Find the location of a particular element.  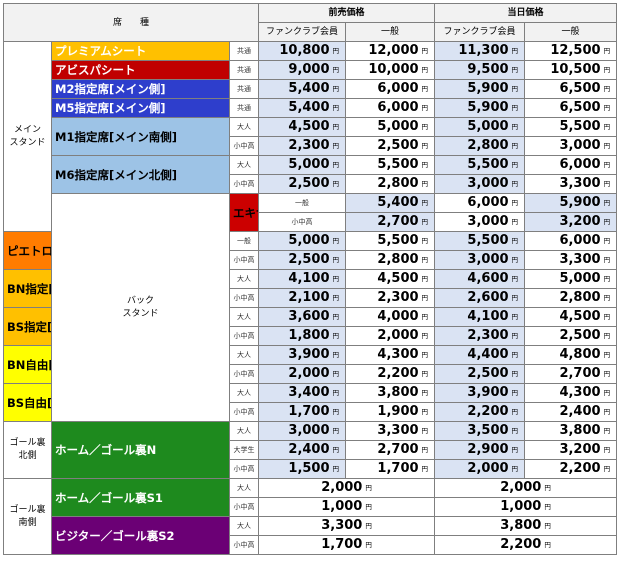

age-category: 一般 is located at coordinates (244, 241).